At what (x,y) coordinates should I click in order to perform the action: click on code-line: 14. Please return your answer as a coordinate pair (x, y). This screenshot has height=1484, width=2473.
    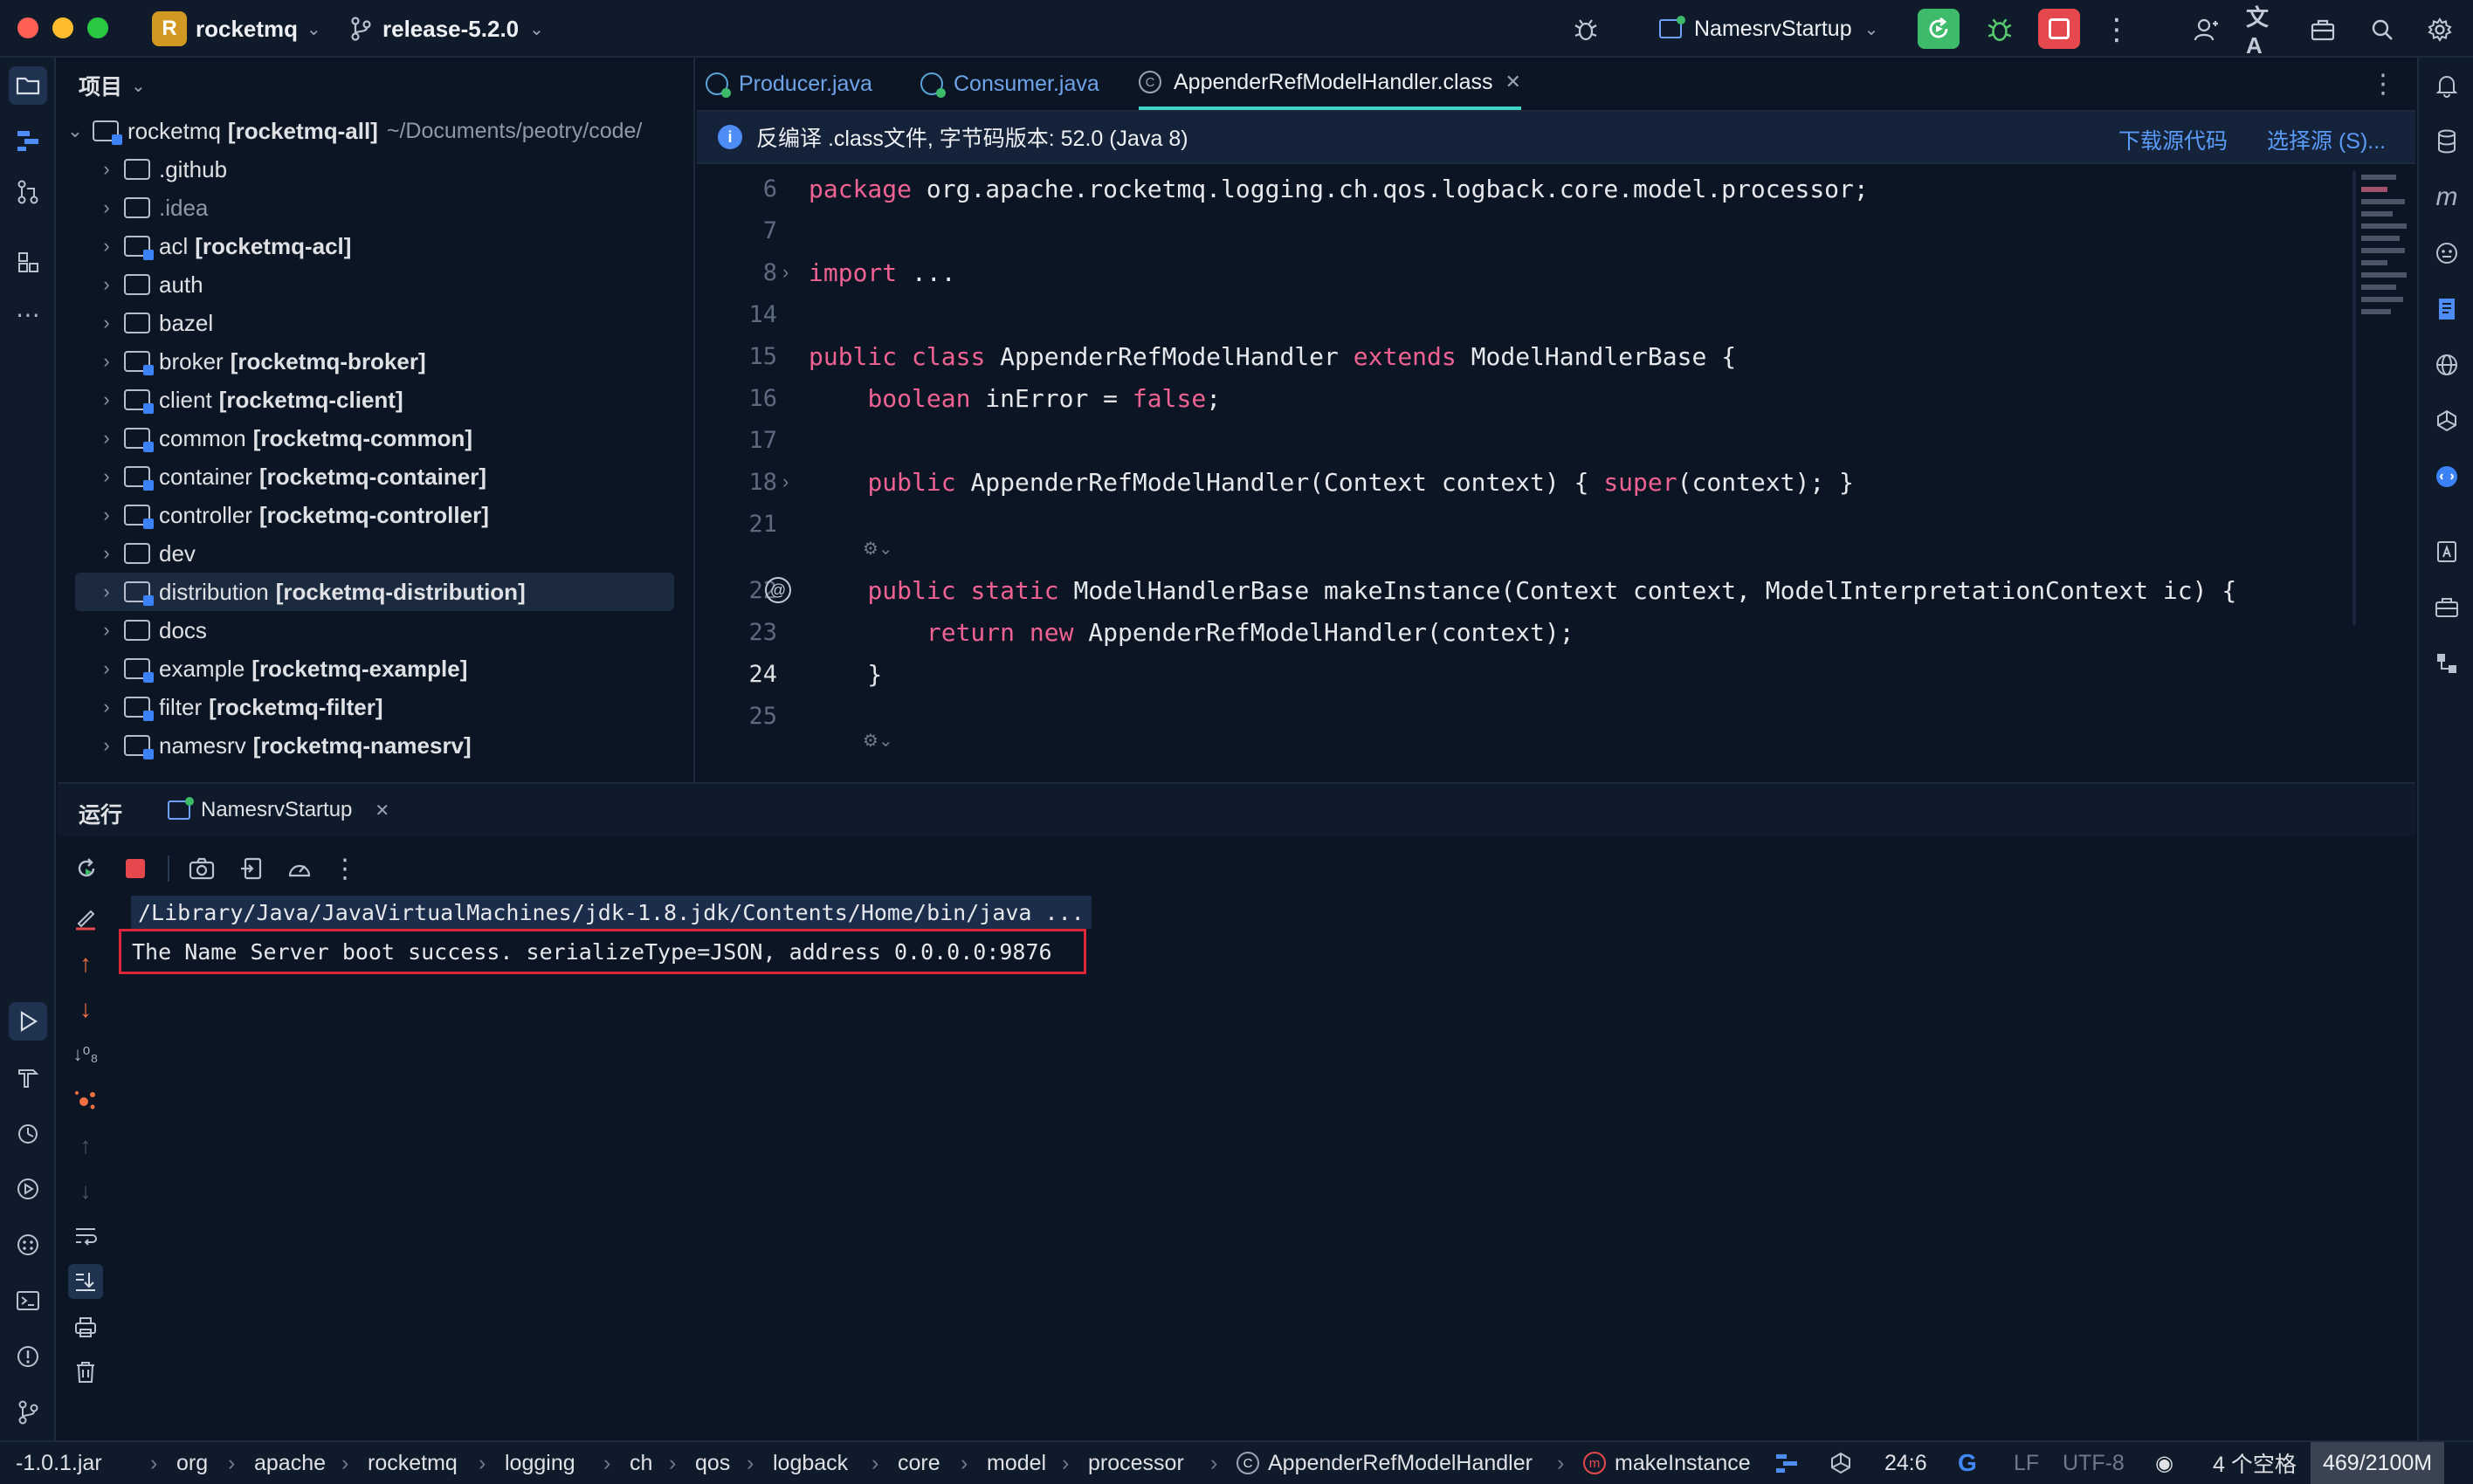
    Looking at the image, I should click on (1556, 314).